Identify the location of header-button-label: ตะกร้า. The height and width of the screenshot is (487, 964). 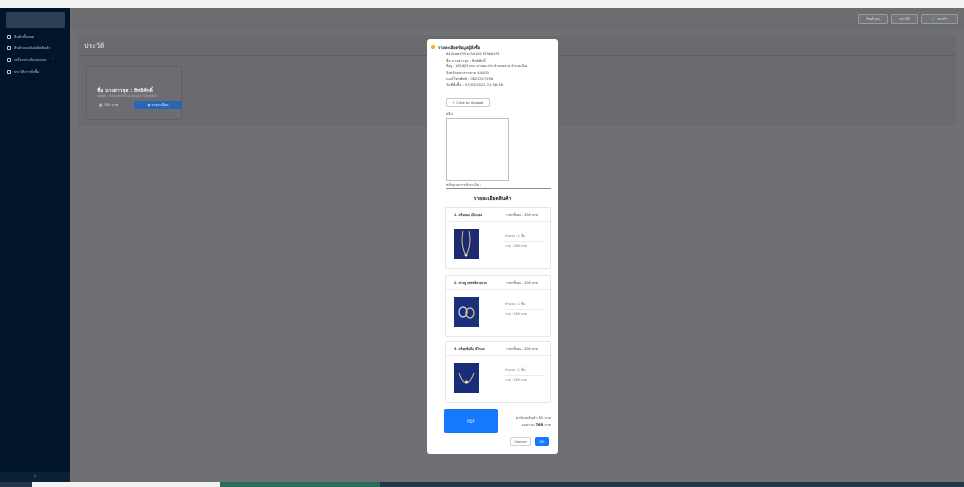
(942, 19).